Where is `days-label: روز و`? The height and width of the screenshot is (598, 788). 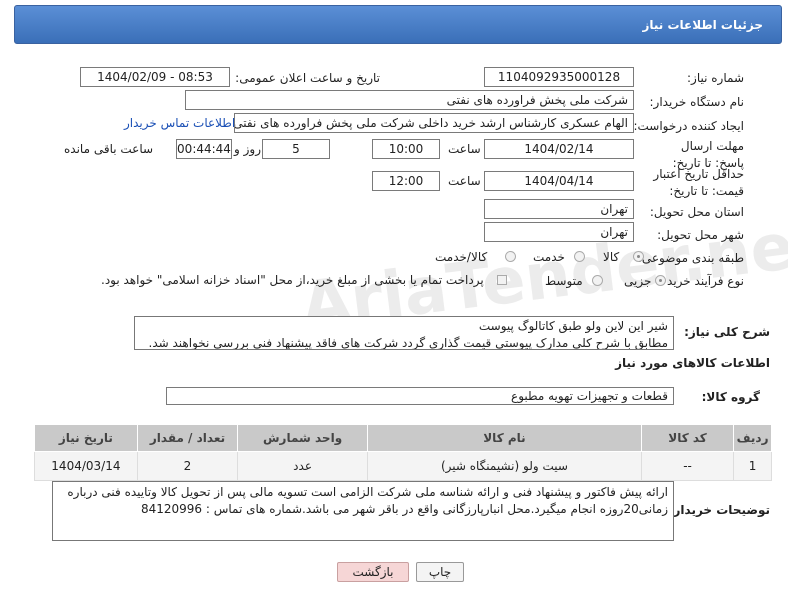 days-label: روز و is located at coordinates (247, 149).